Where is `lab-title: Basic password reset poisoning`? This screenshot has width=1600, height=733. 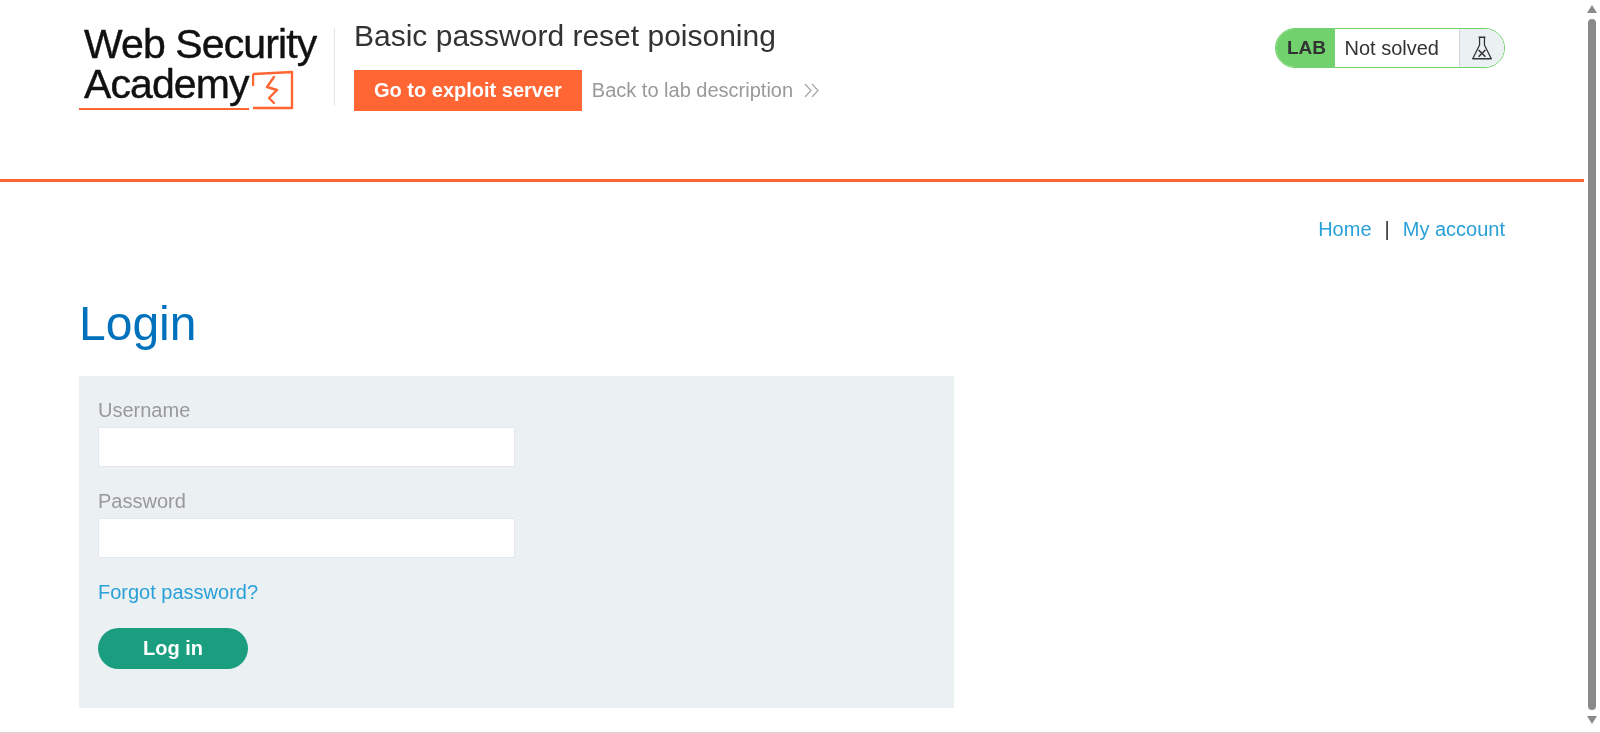 lab-title: Basic password reset poisoning is located at coordinates (565, 36).